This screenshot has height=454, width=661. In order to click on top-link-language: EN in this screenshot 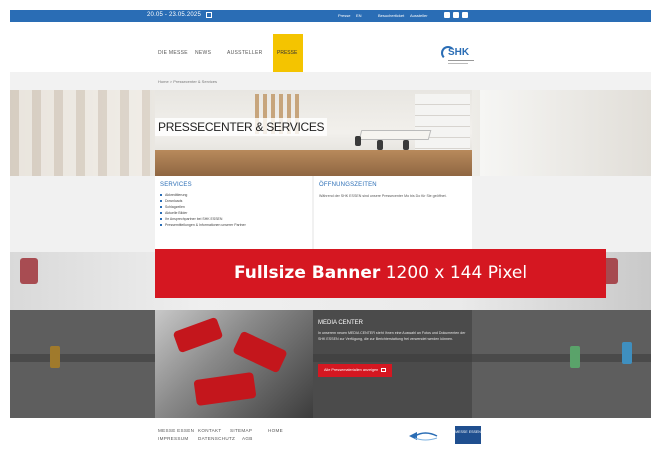, I will do `click(359, 15)`.